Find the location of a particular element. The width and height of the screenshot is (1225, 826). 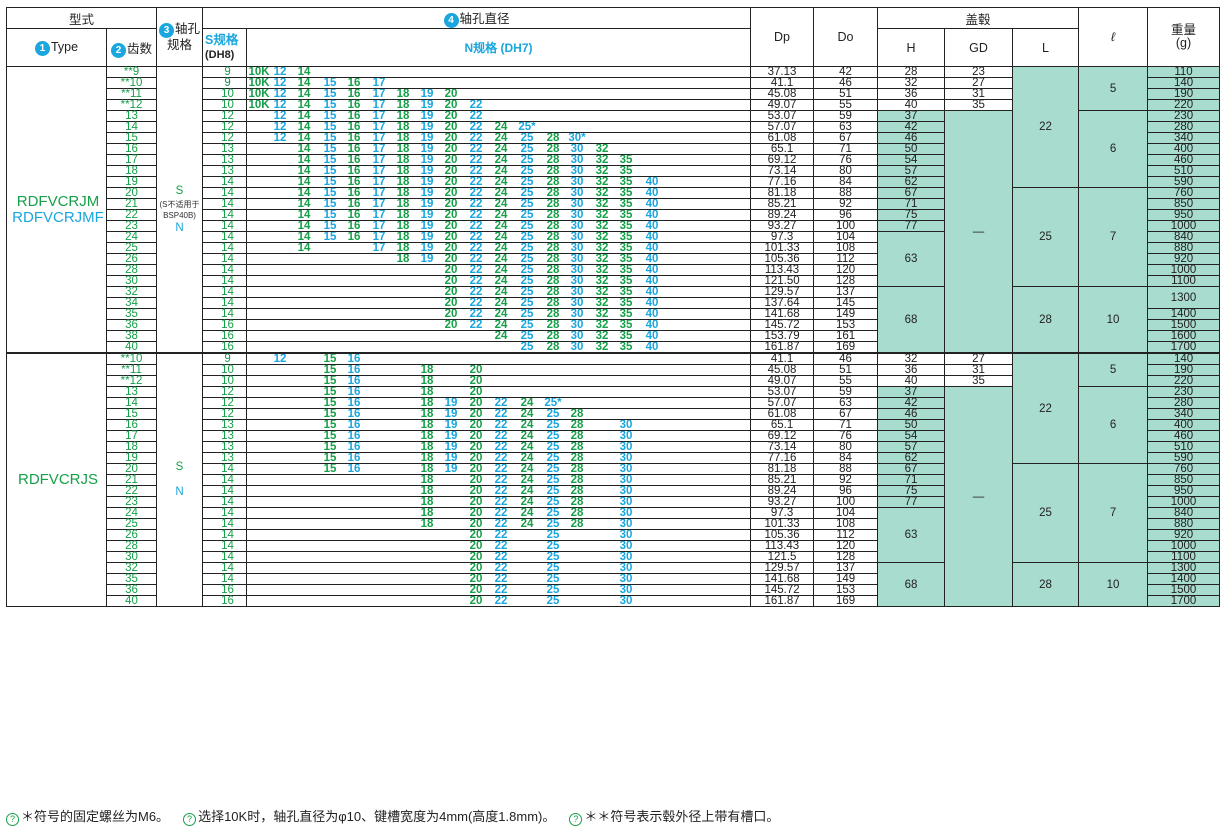

dp-cell: 65.1 is located at coordinates (782, 149).